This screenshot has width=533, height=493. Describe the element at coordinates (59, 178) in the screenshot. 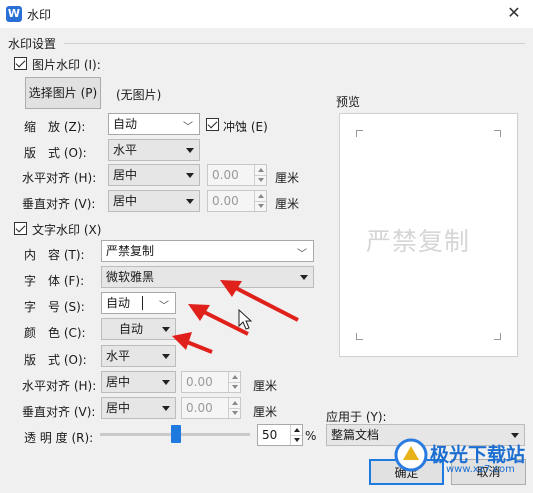

I see `image-h-align-label: 水平对齐 (H):` at that location.